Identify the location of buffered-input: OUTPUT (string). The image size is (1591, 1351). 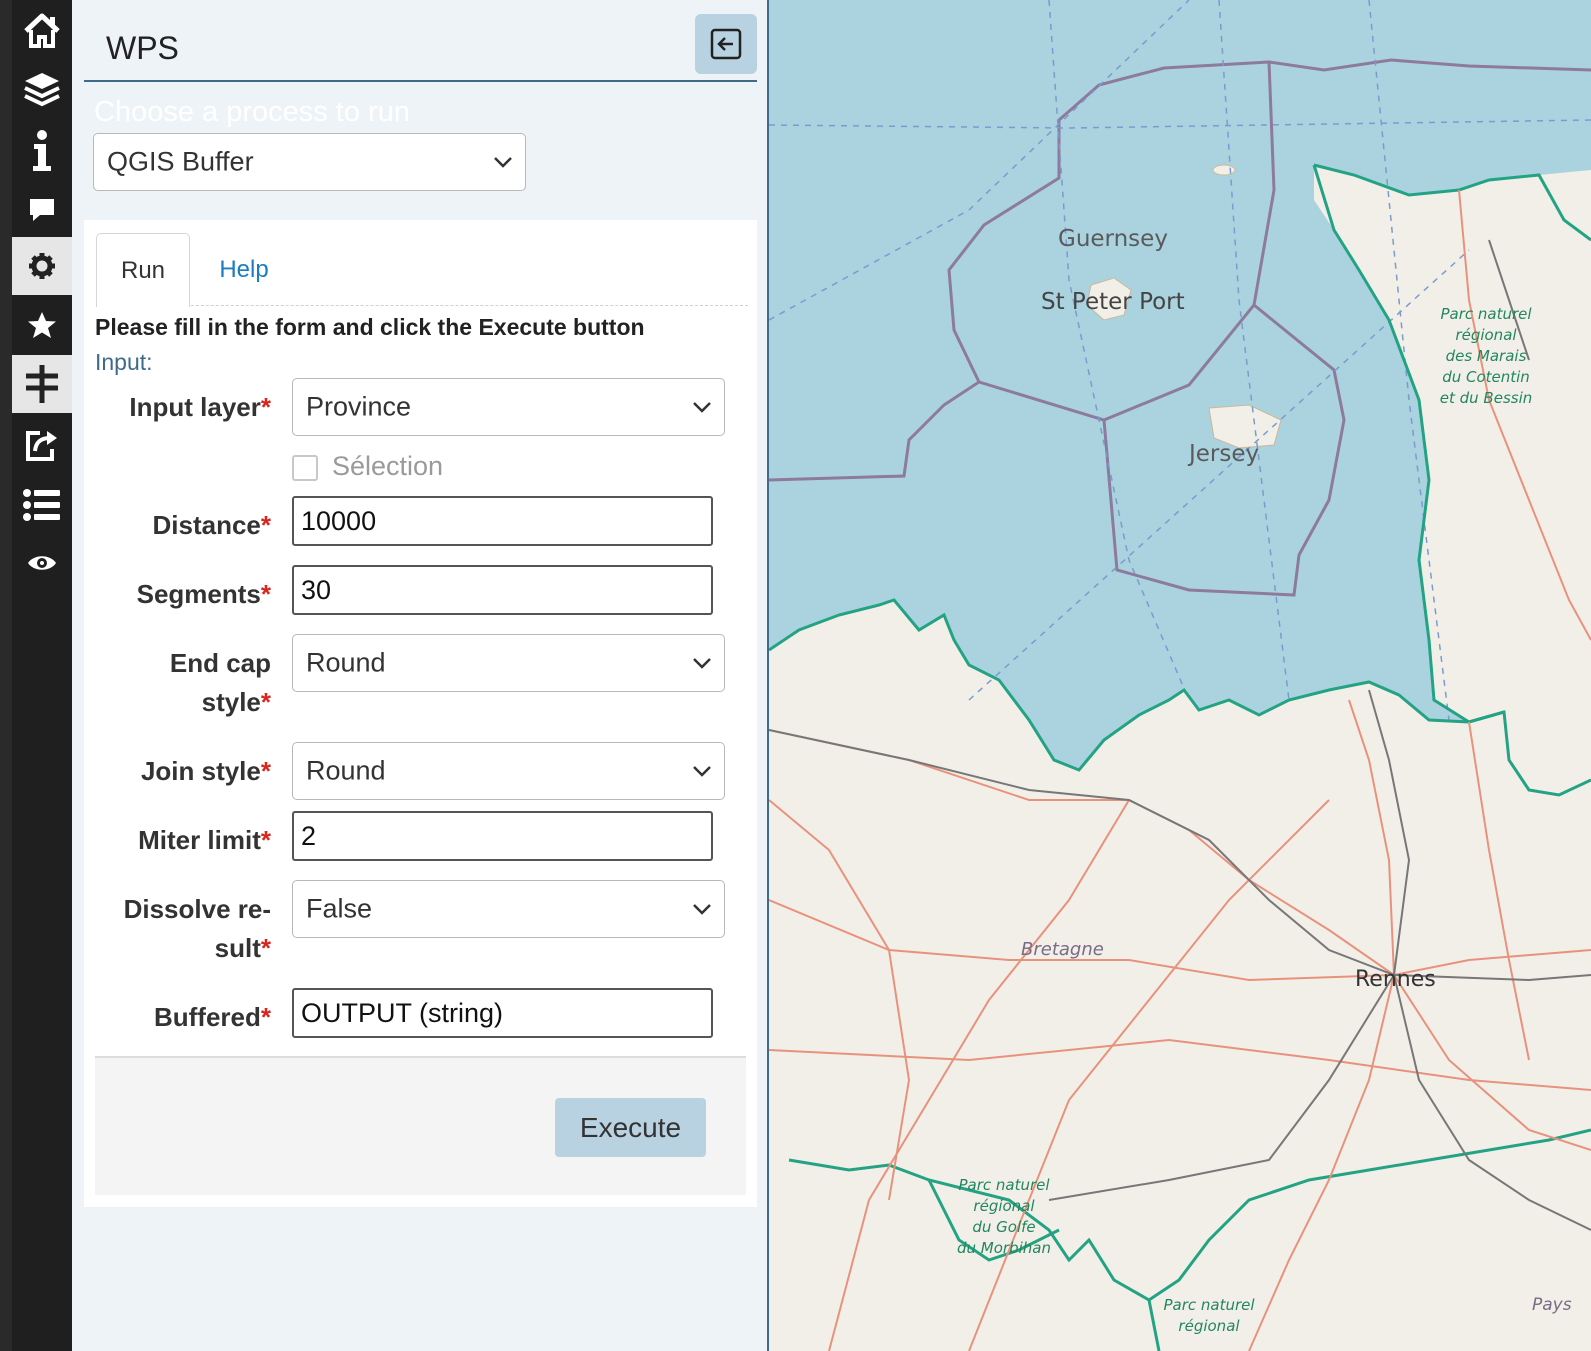
(502, 1013).